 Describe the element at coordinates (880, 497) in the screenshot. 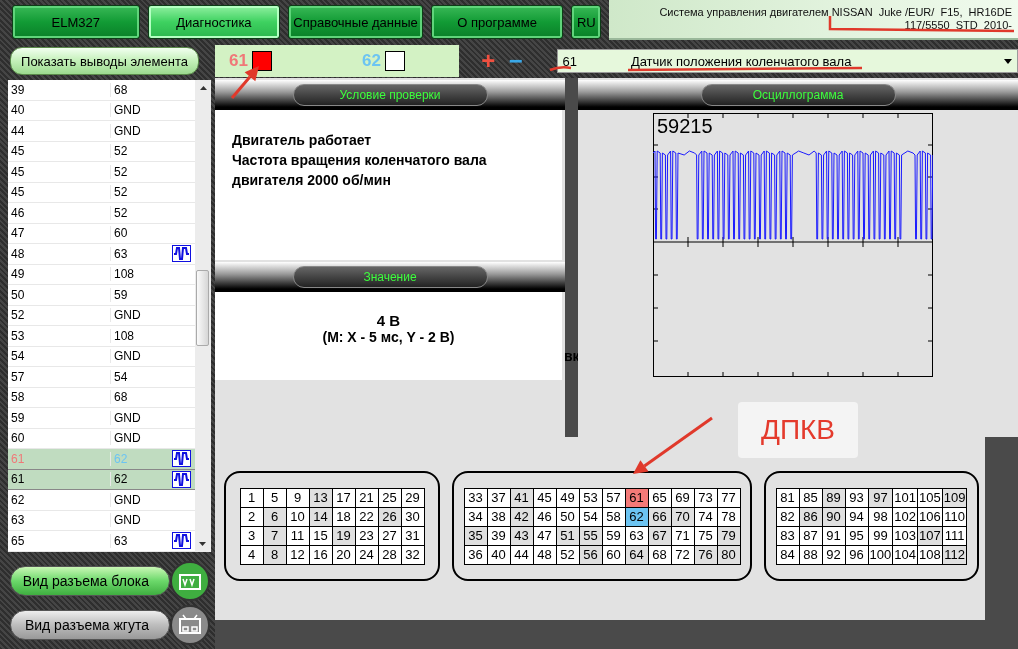

I see `connector-pin: 97` at that location.